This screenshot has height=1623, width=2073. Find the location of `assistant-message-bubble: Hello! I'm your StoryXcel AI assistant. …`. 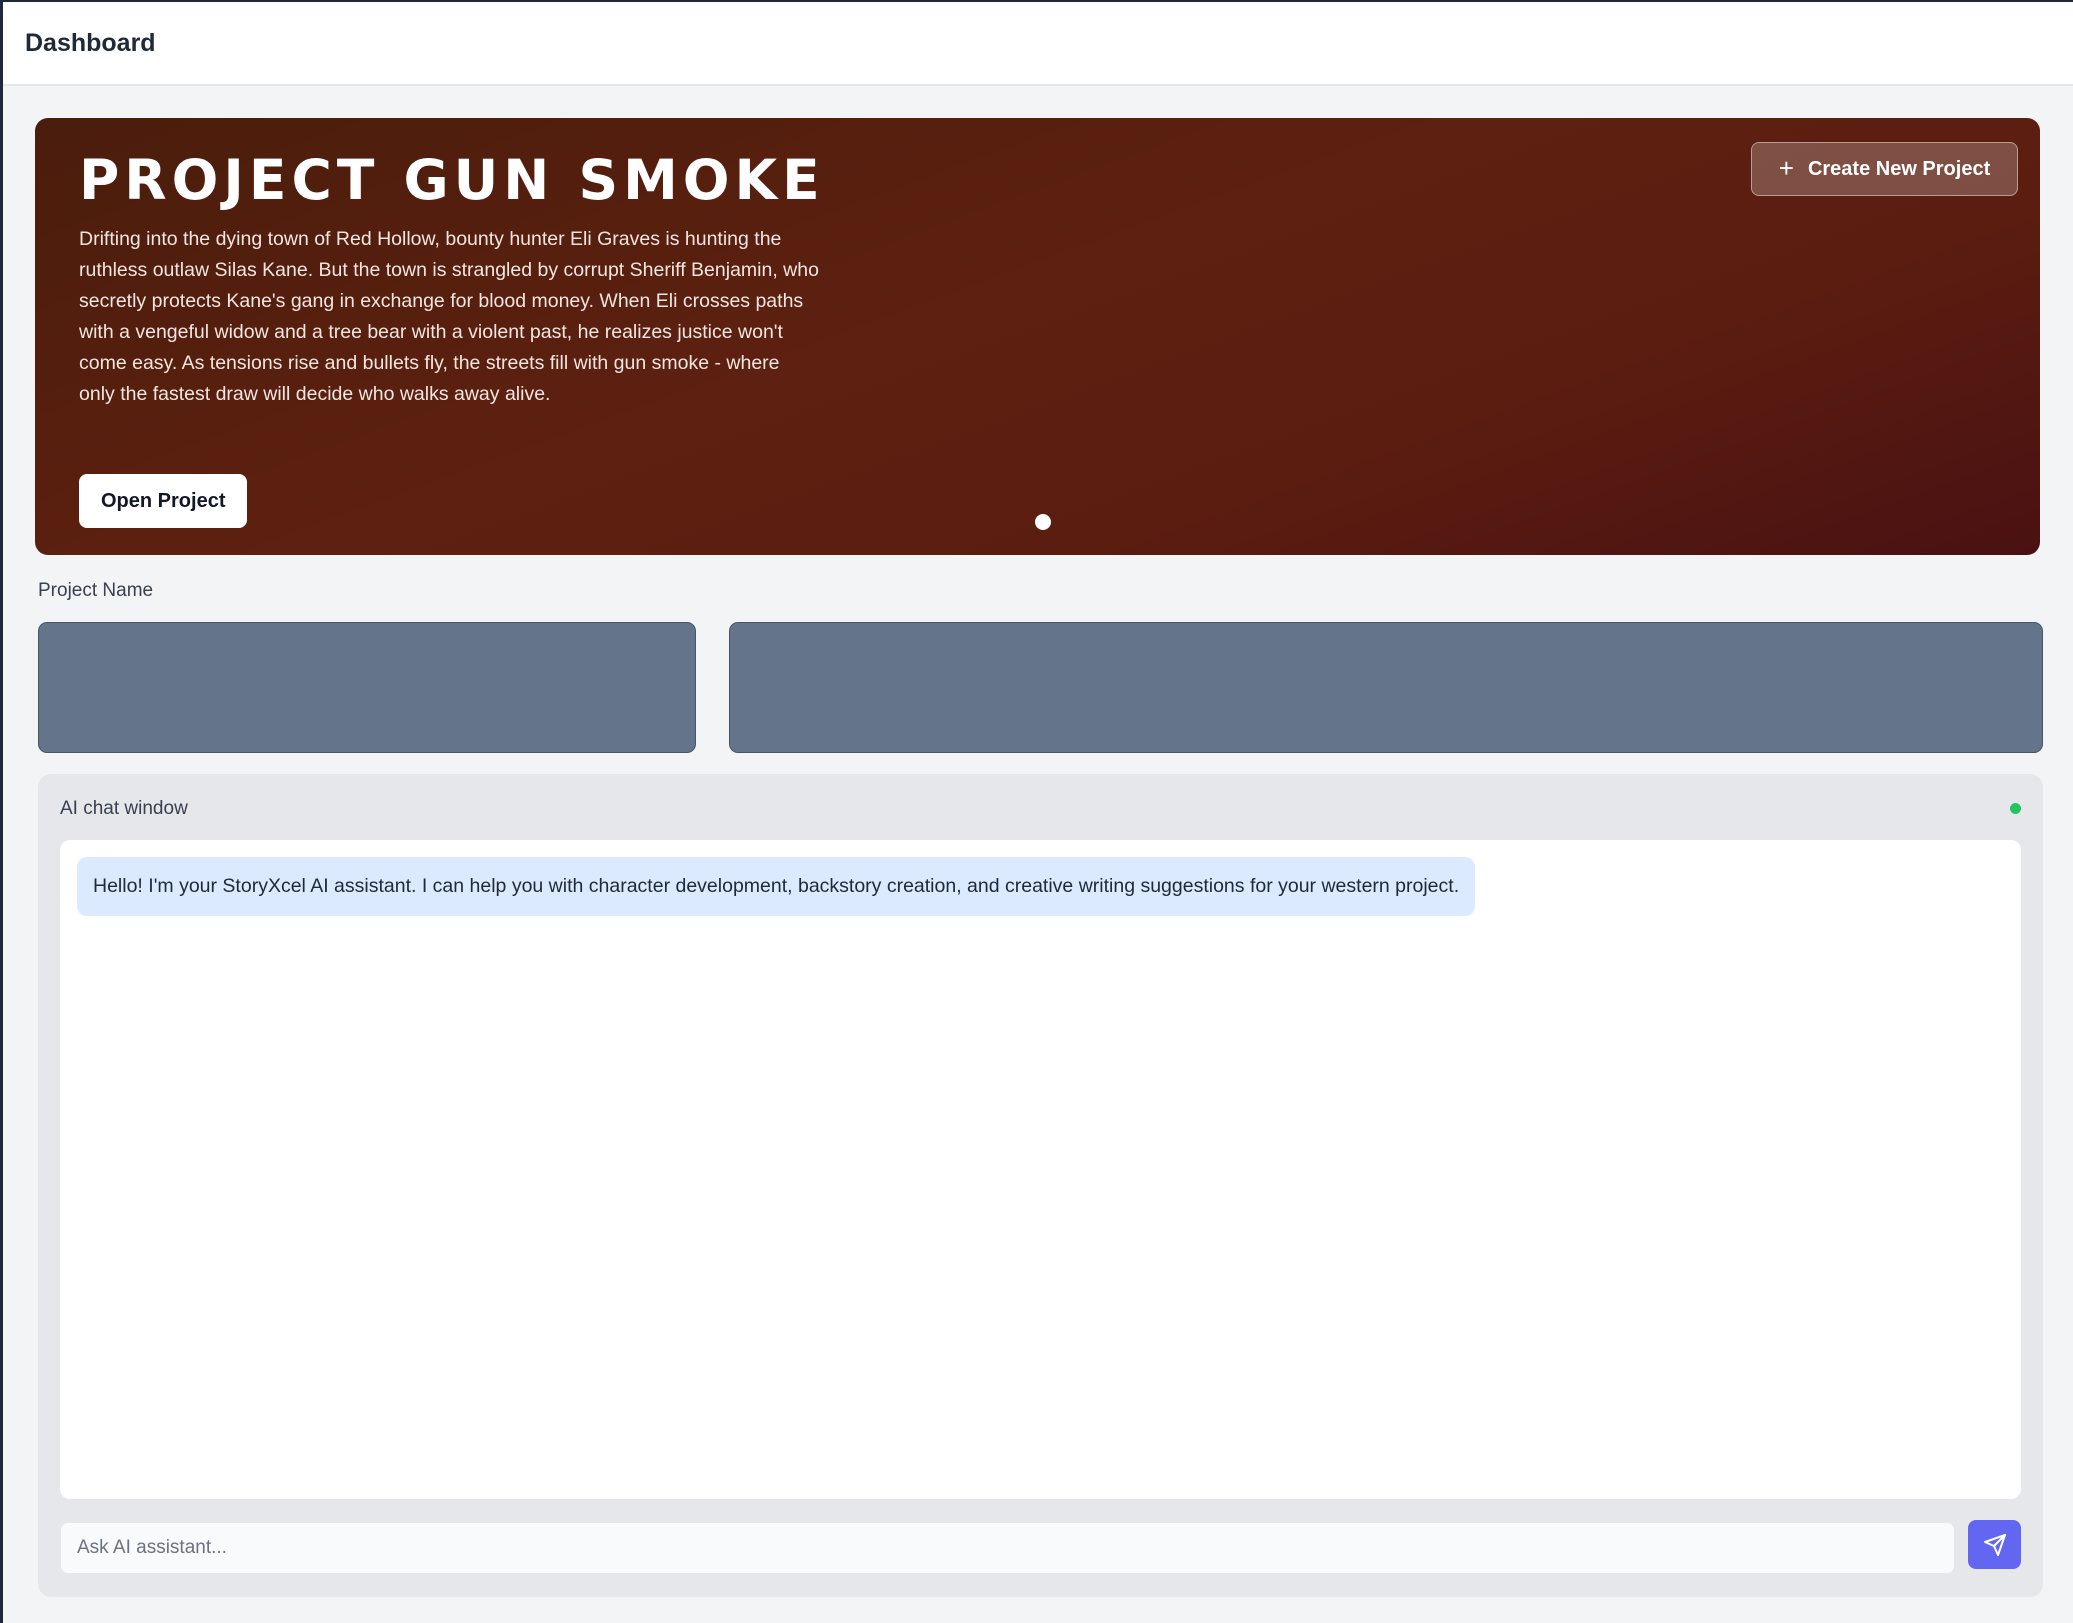

assistant-message-bubble: Hello! I'm your StoryXcel AI assistant. … is located at coordinates (776, 886).